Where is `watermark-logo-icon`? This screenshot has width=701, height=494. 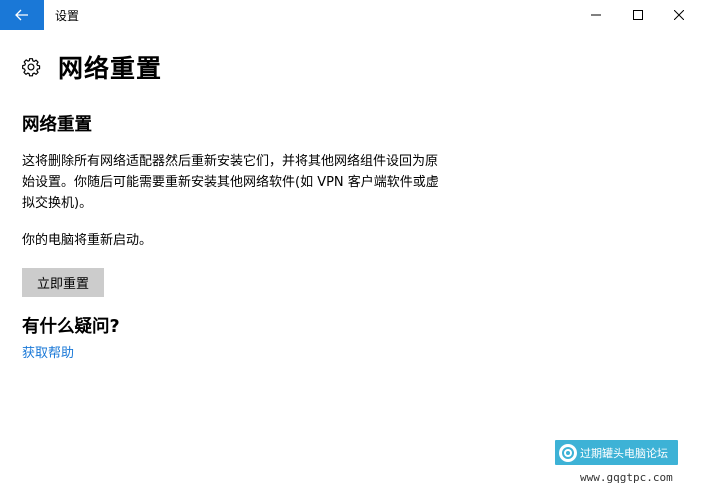
watermark-logo-icon is located at coordinates (568, 452).